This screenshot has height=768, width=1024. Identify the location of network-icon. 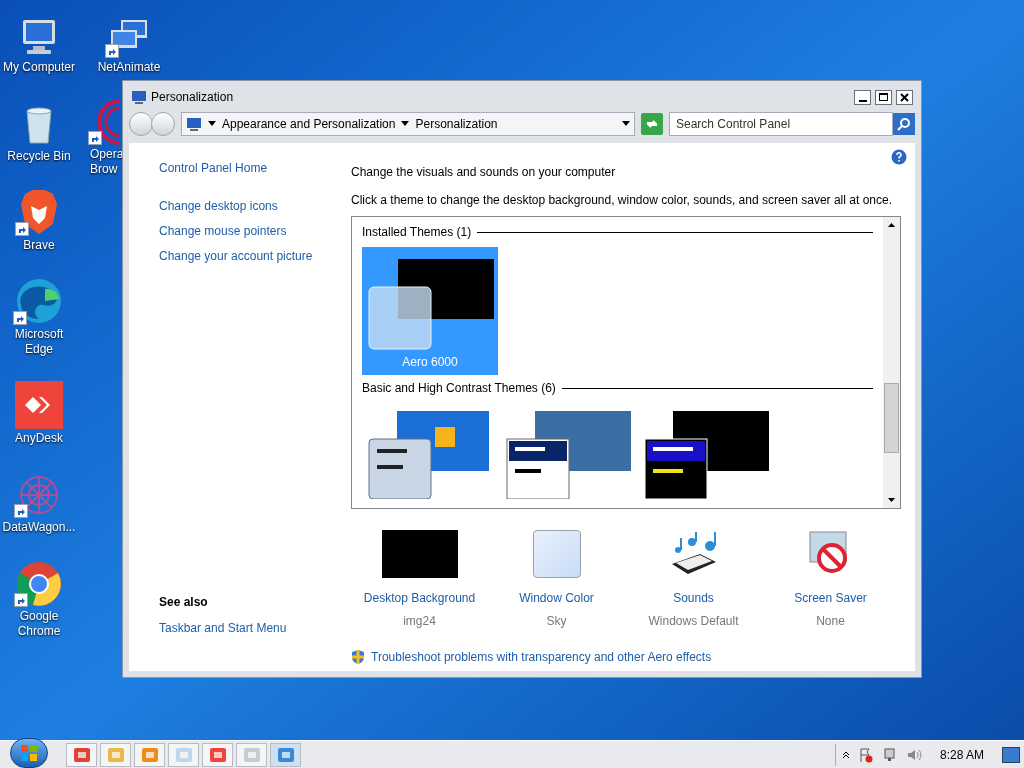
(889, 754).